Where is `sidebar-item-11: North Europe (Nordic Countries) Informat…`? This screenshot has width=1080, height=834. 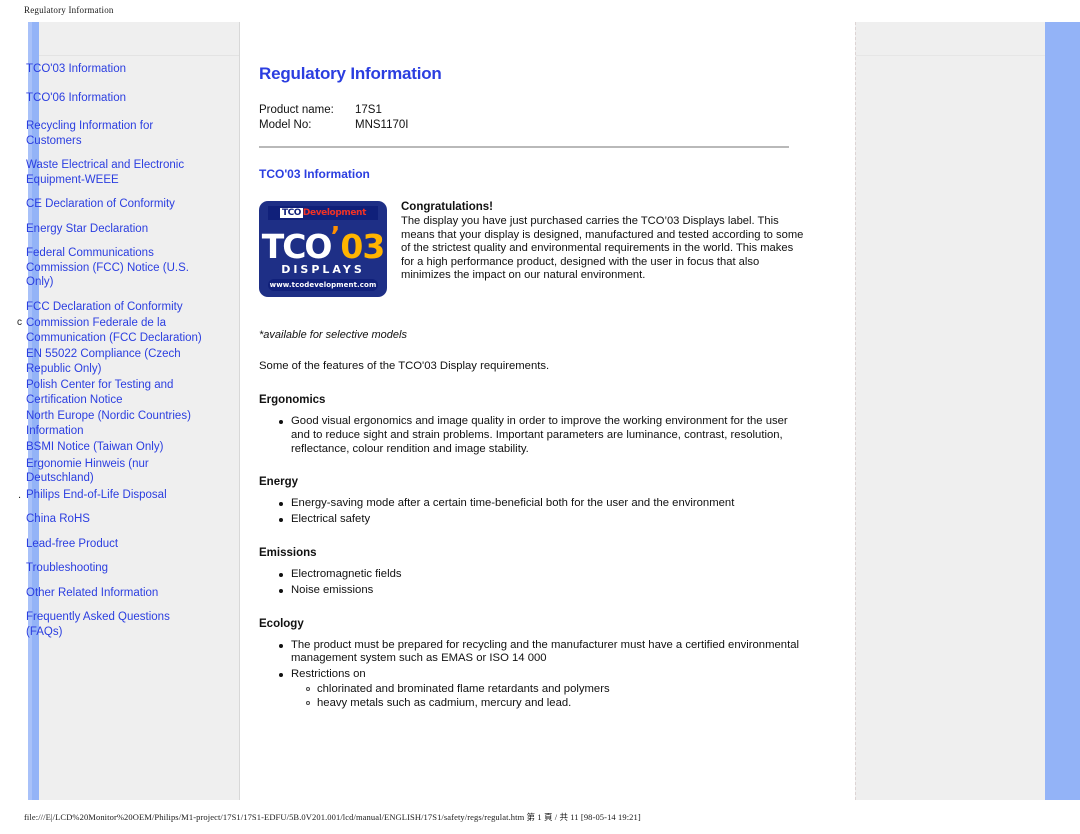
sidebar-item-11: North Europe (Nordic Countries) Informat… is located at coordinates (116, 423).